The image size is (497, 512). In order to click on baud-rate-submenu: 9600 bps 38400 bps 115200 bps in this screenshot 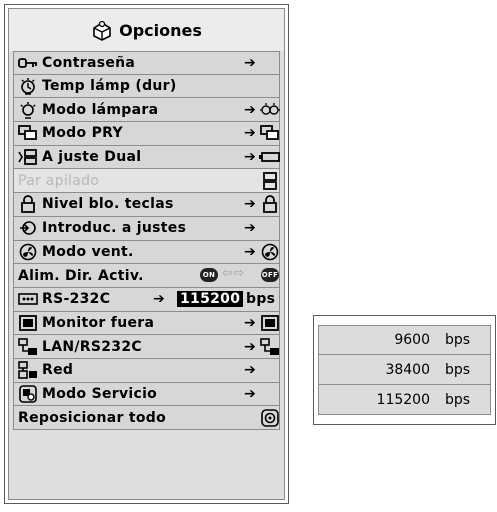, I will do `click(404, 370)`.